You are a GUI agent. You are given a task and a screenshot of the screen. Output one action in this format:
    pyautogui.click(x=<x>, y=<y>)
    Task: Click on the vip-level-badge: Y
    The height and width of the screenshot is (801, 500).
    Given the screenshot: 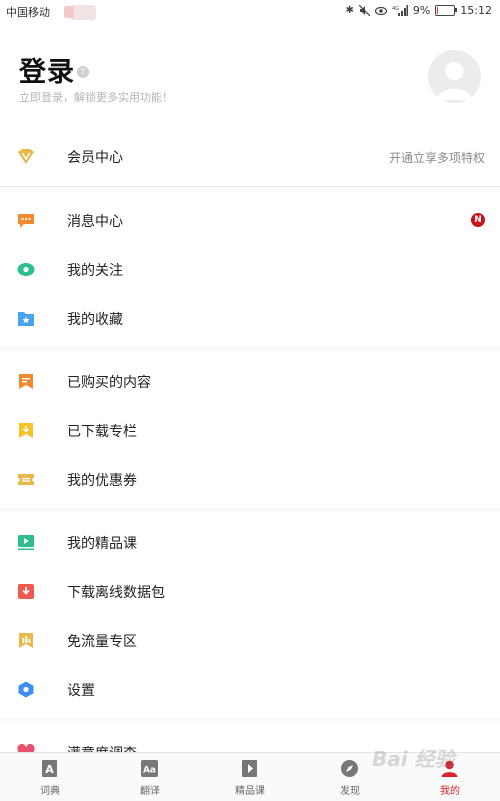 What is the action you would take?
    pyautogui.click(x=83, y=72)
    